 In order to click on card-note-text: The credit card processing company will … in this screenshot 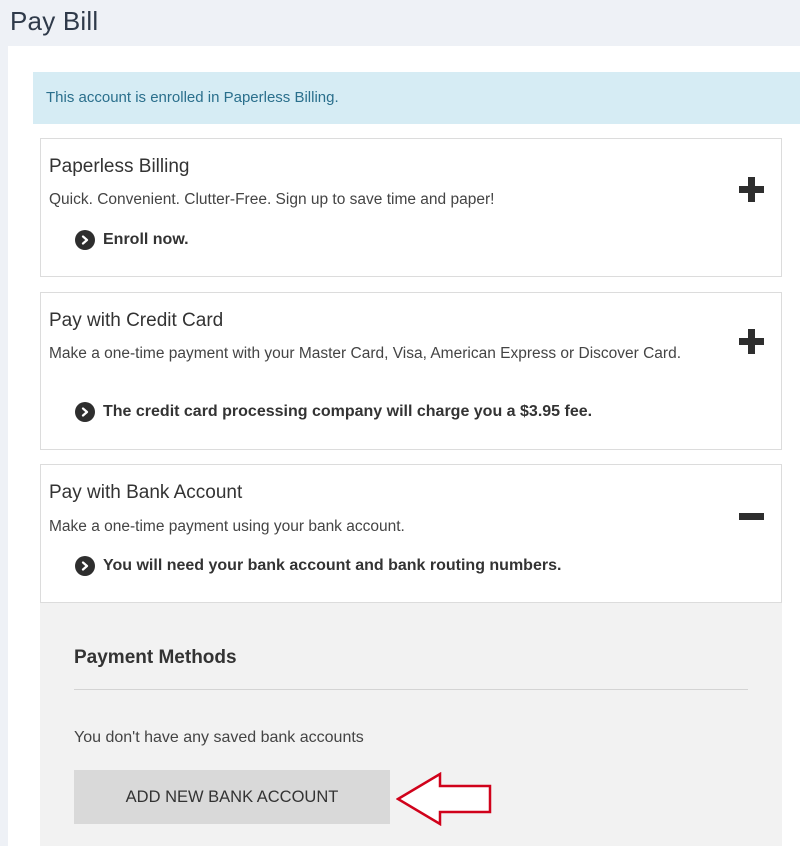, I will do `click(348, 411)`.